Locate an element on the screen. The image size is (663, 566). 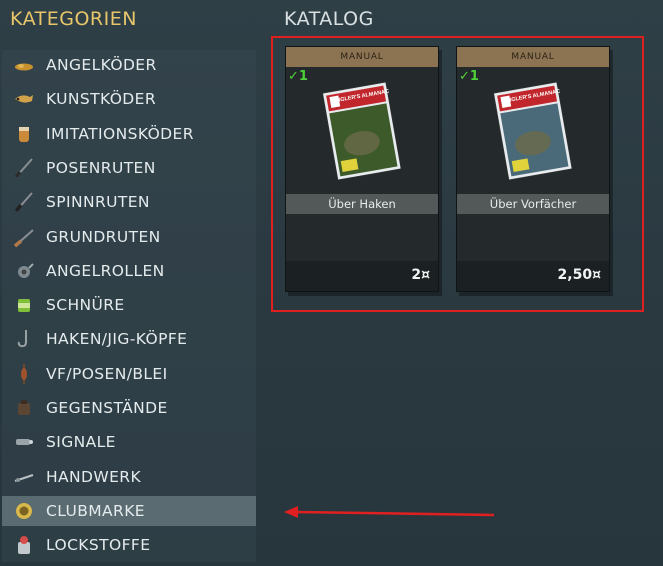
category-item: GEGENSTÄNDE is located at coordinates (129, 408).